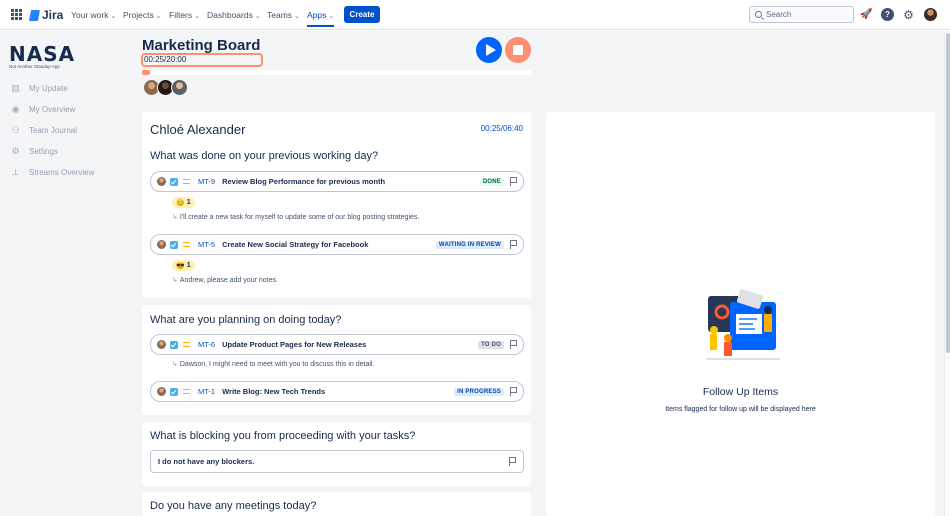 Image resolution: width=950 pixels, height=516 pixels. What do you see at coordinates (740, 392) in the screenshot?
I see `follow-up-title: Follow Up Items` at bounding box center [740, 392].